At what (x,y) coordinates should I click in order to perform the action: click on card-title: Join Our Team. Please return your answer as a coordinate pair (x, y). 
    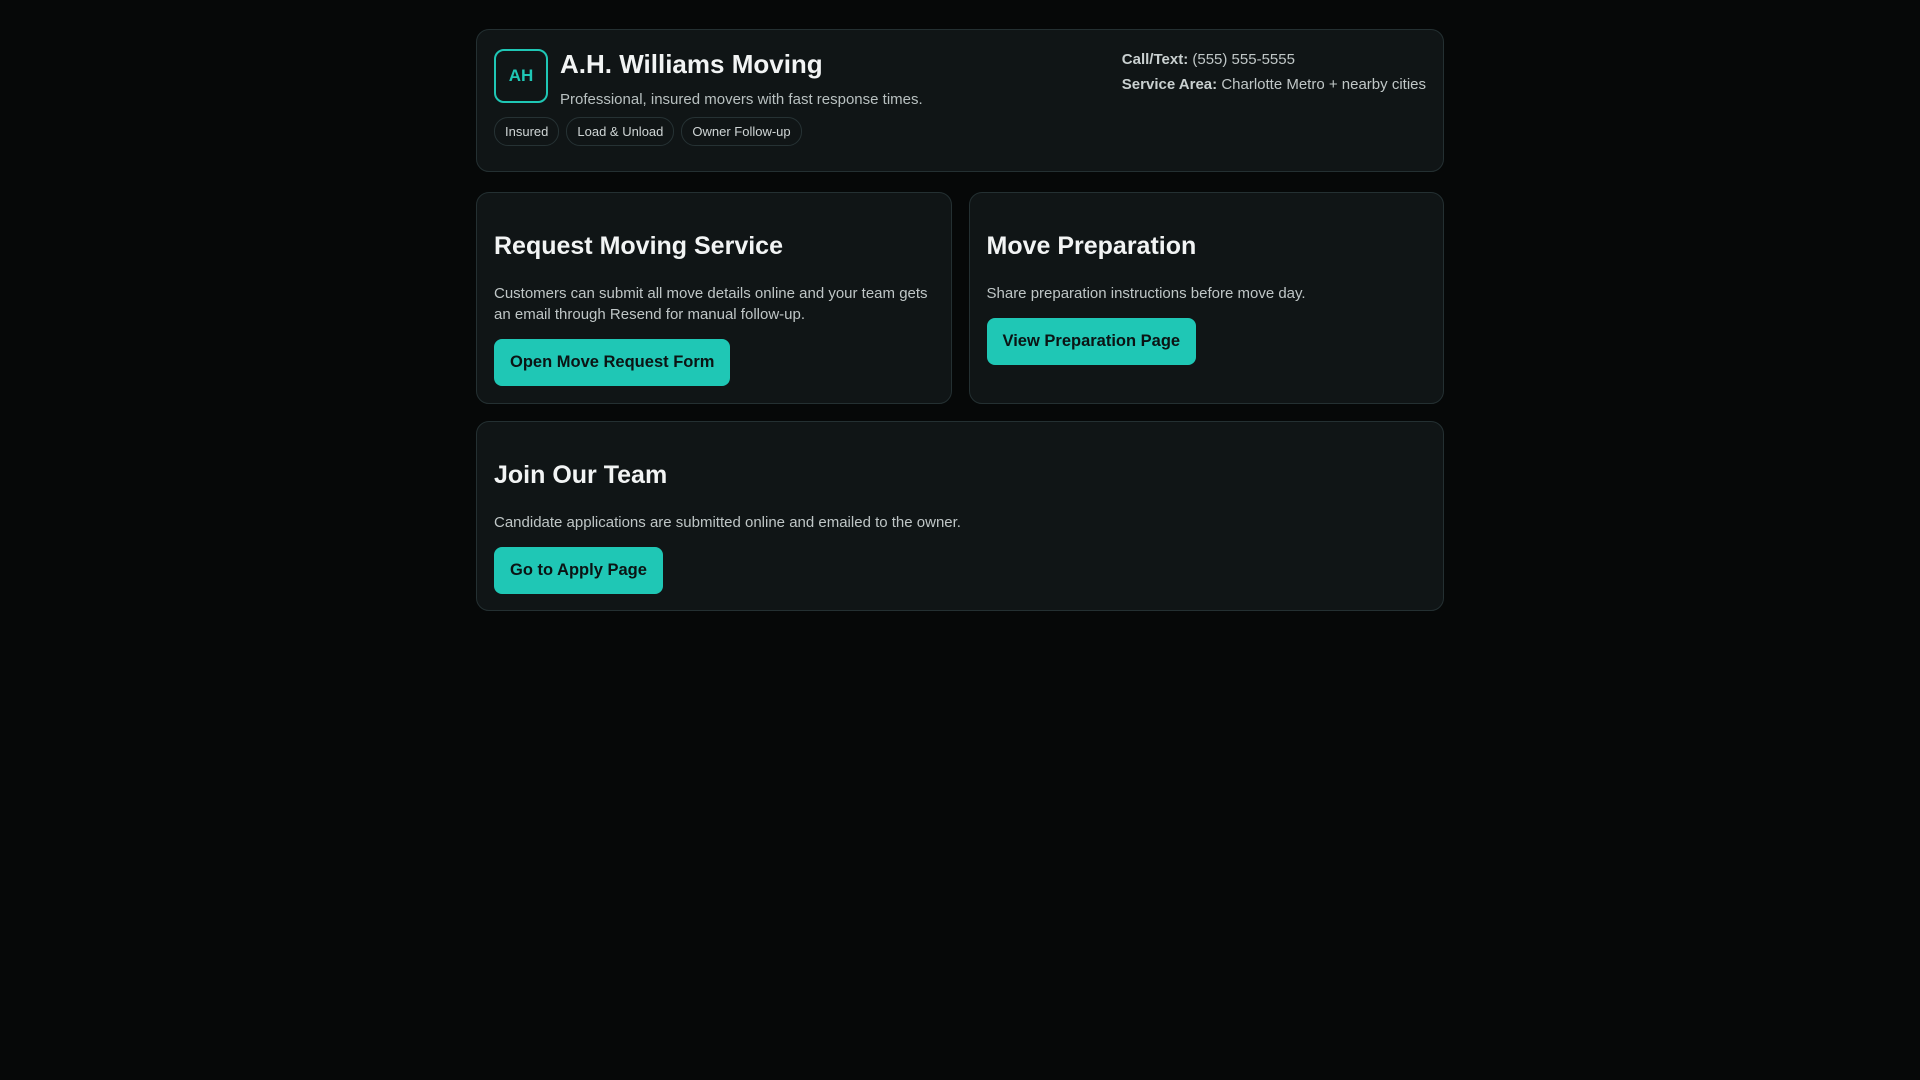
    Looking at the image, I should click on (581, 475).